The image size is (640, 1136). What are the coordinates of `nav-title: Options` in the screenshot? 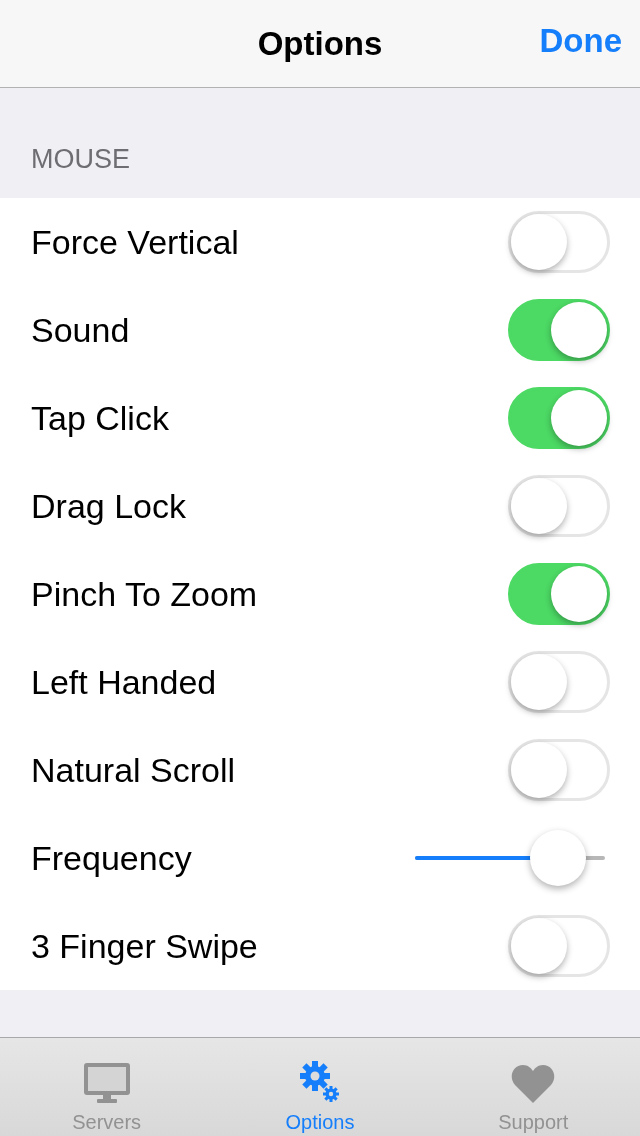 It's located at (320, 43).